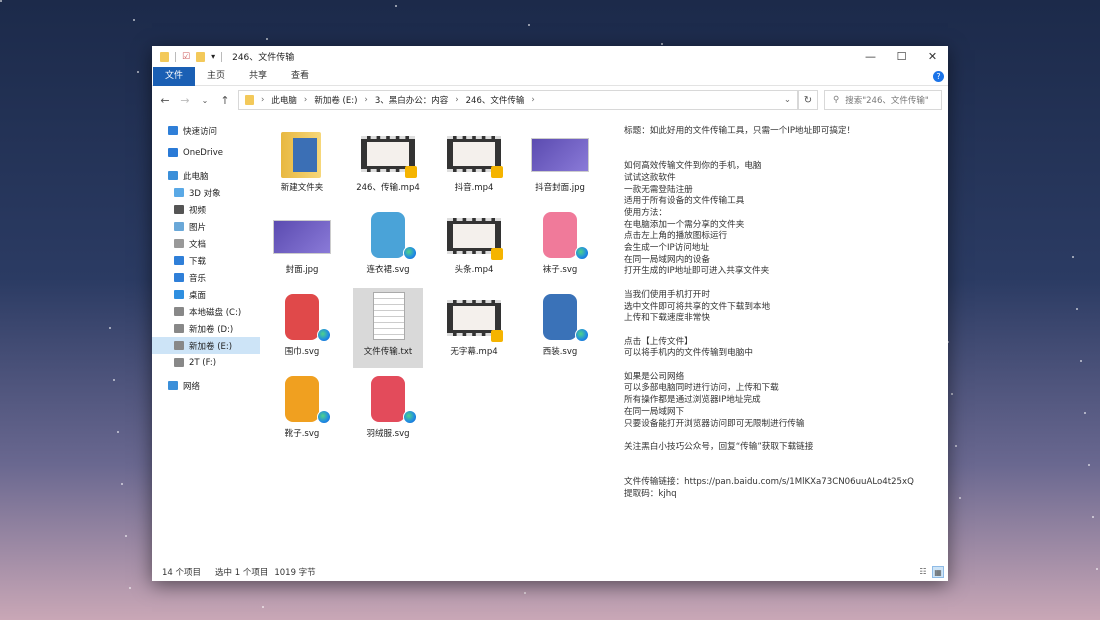  Describe the element at coordinates (242, 573) in the screenshot. I see `selection-count: 选中 1 个项目` at that location.